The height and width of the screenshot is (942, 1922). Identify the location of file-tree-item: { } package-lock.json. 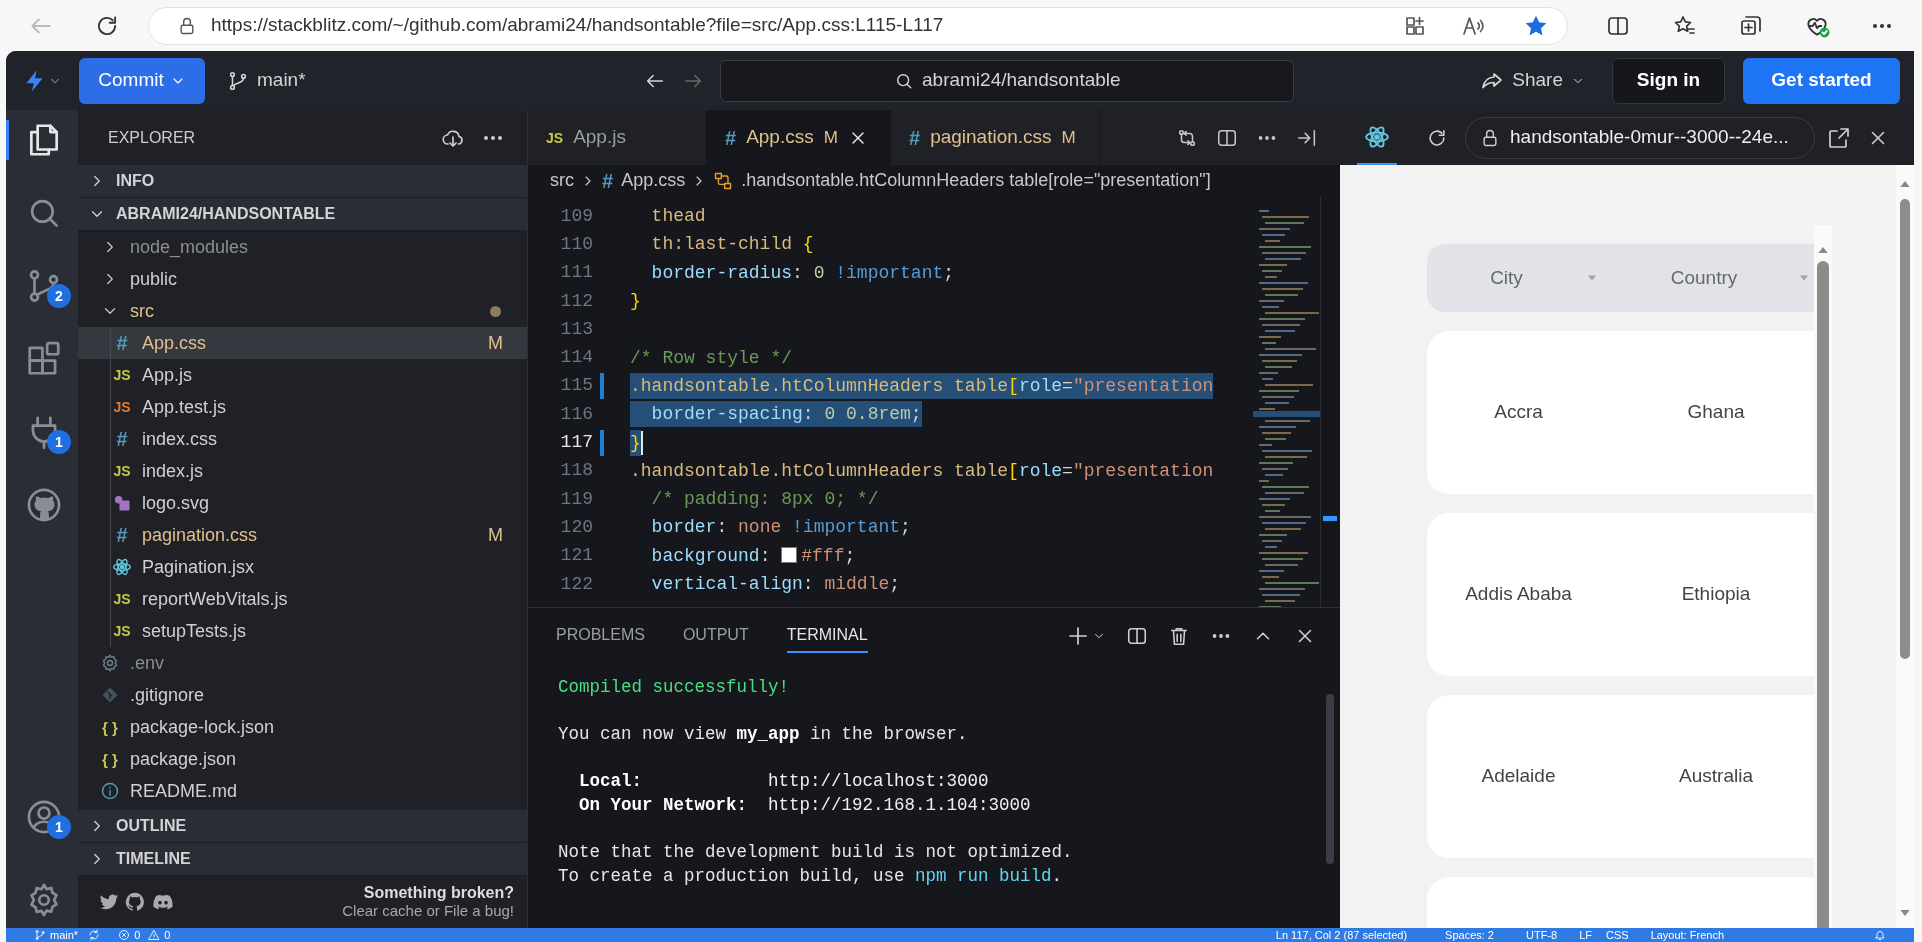
(302, 727).